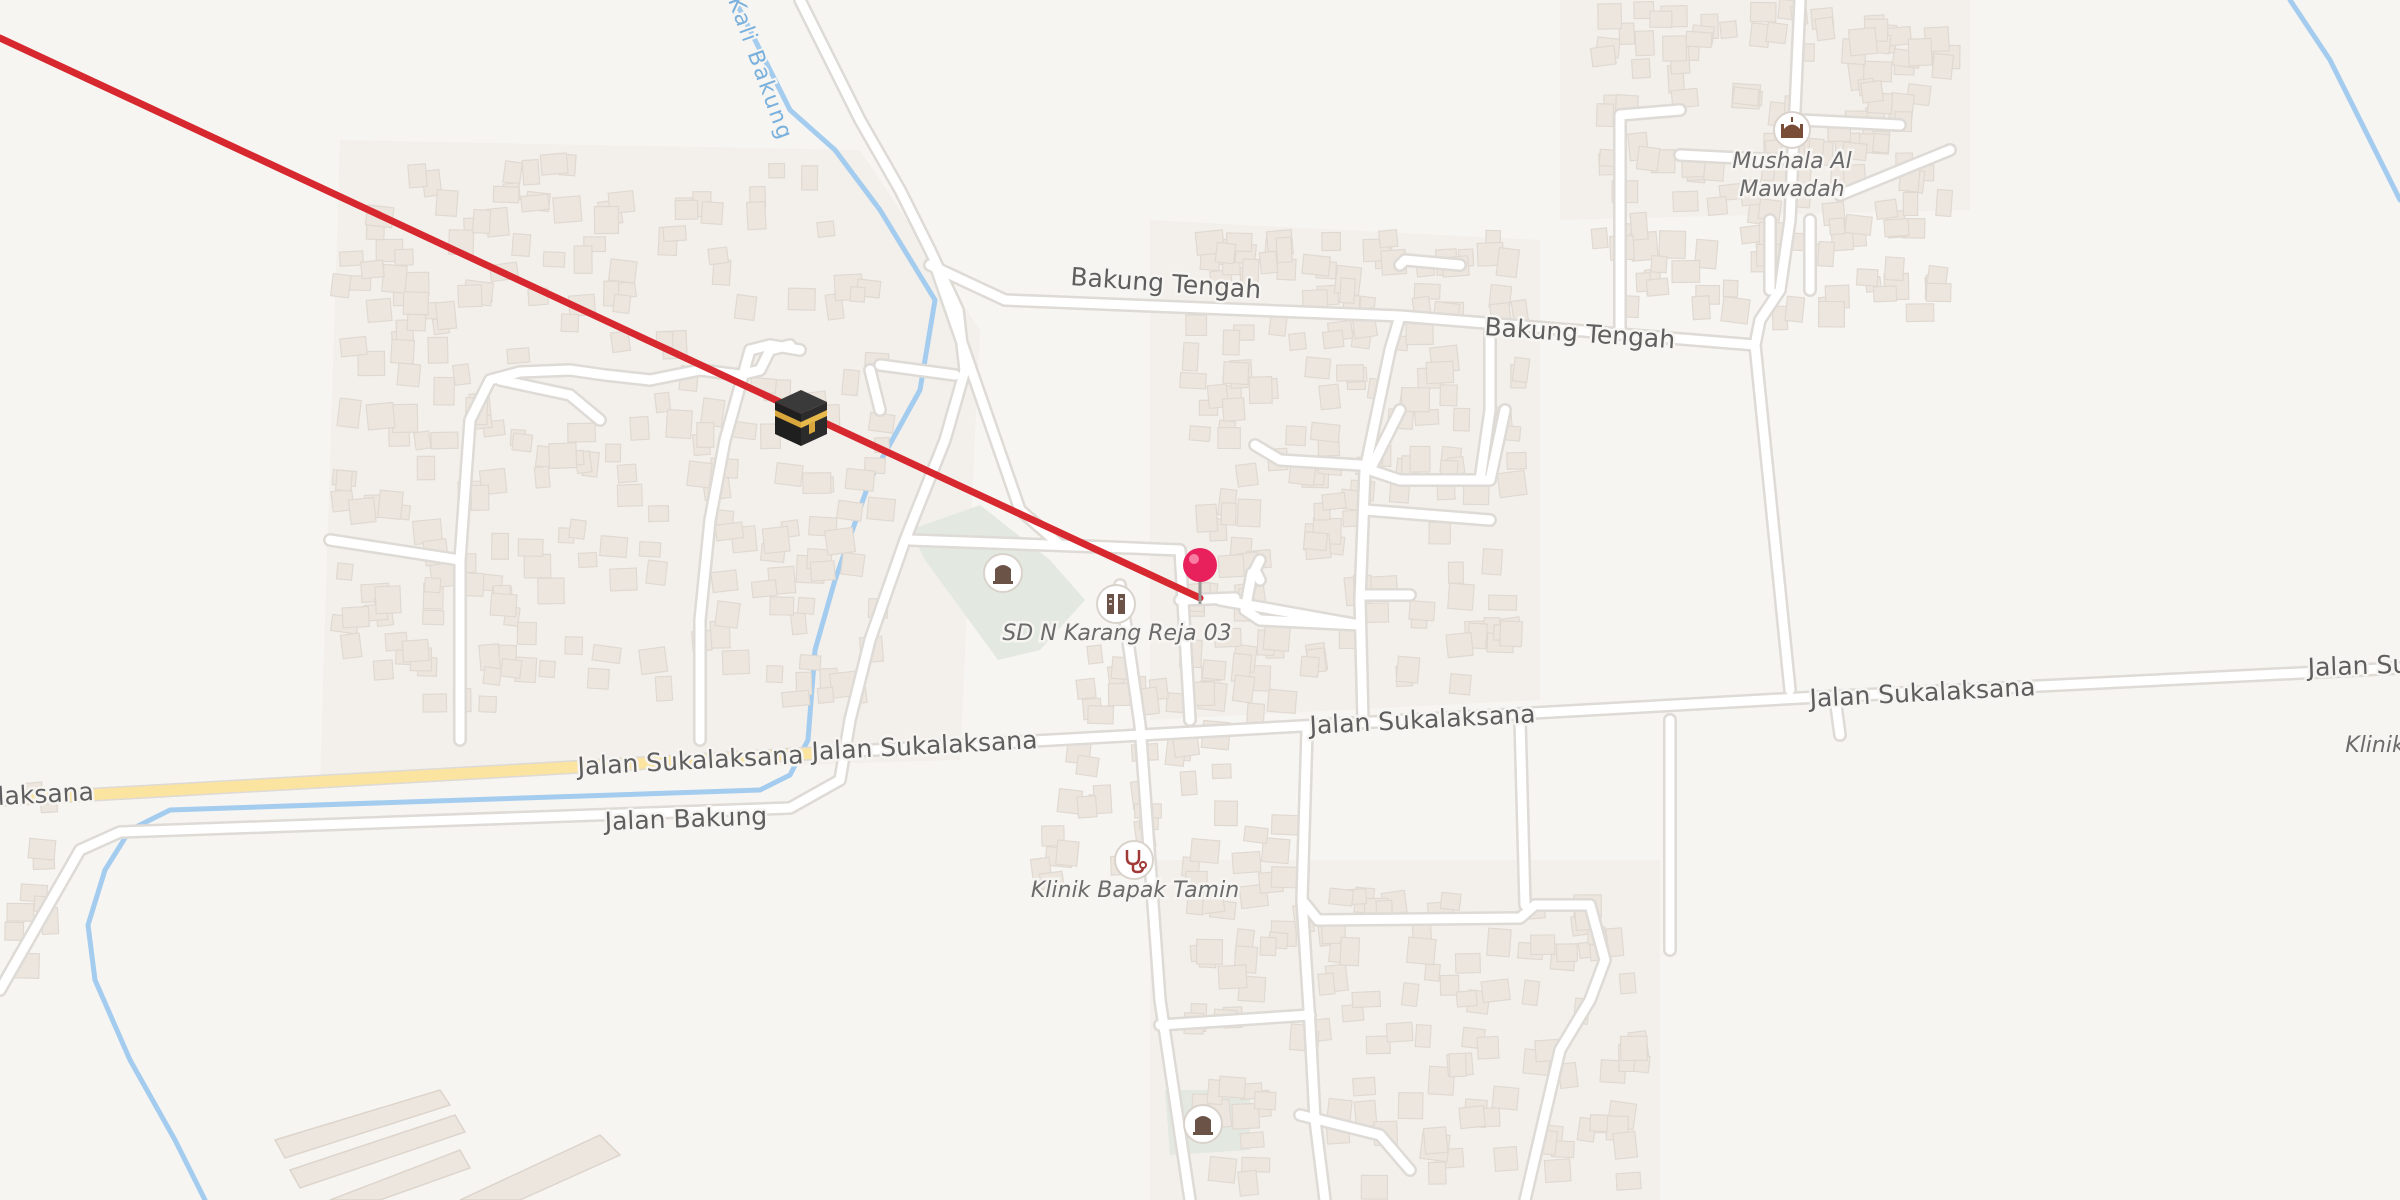  What do you see at coordinates (1792, 161) in the screenshot?
I see `poi-label-mushala-line1: Mushala Al` at bounding box center [1792, 161].